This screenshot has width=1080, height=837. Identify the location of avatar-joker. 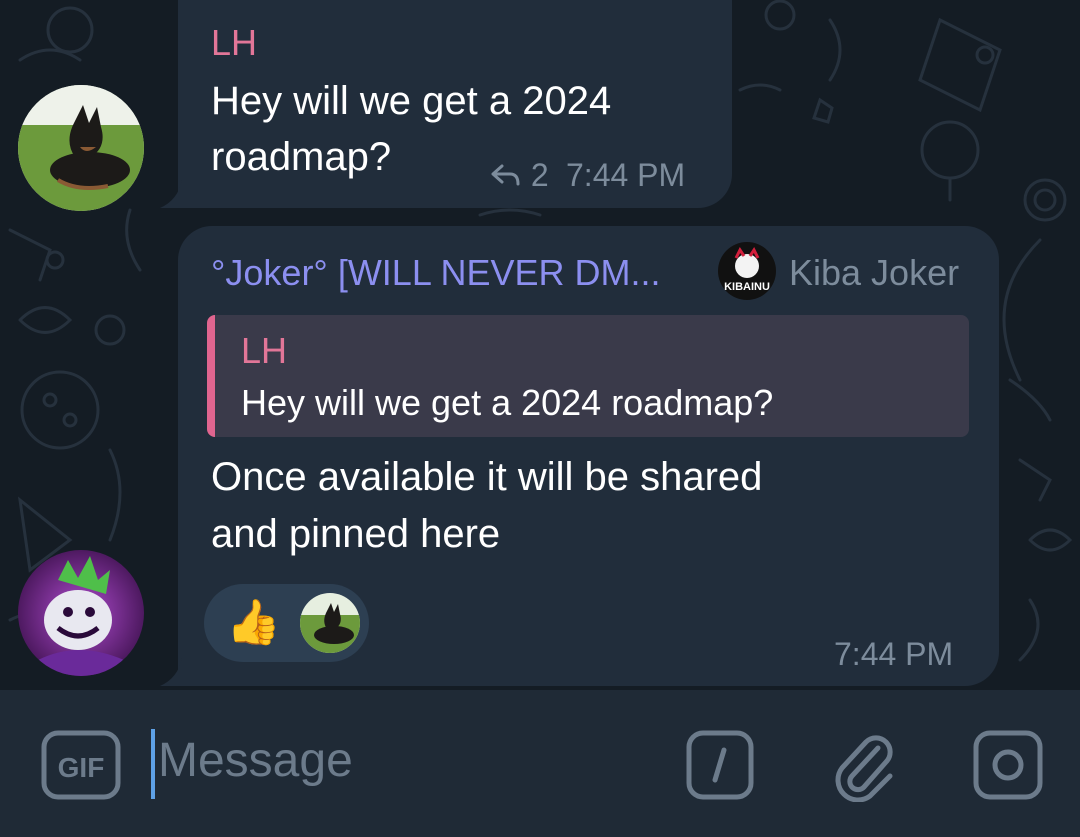
(81, 613).